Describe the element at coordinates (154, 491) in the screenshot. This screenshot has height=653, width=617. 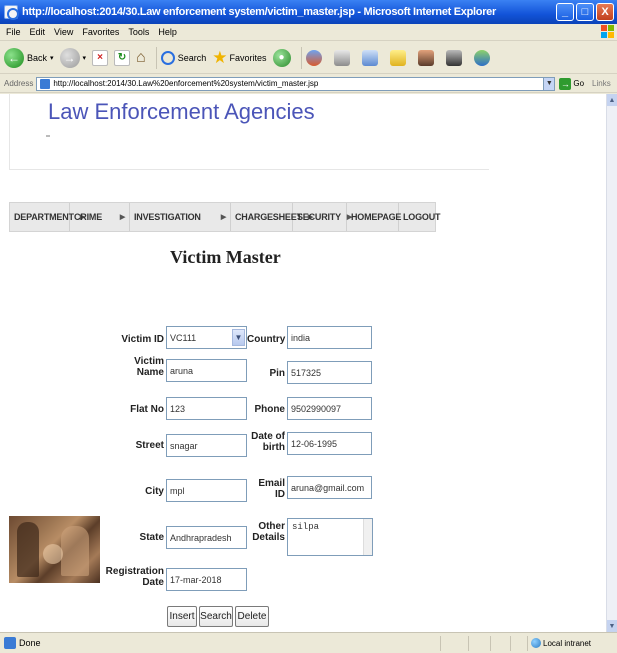
I see `city-label: City` at that location.